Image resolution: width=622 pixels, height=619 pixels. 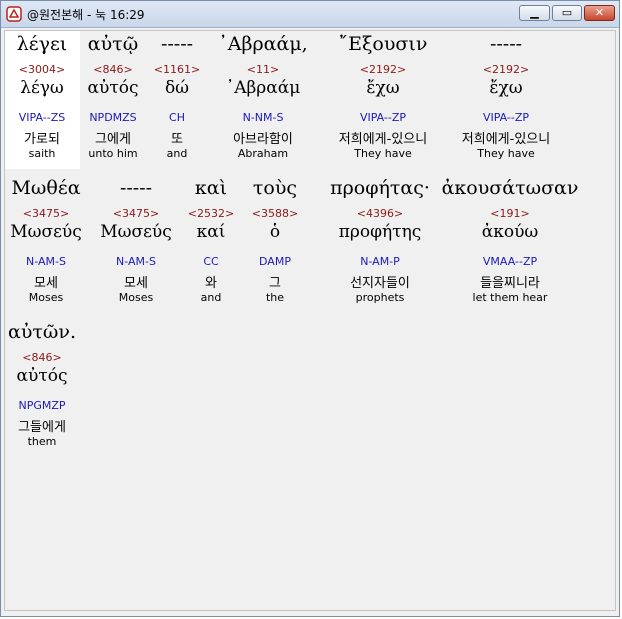 What do you see at coordinates (275, 261) in the screenshot?
I see `morphology-code: DAMP` at bounding box center [275, 261].